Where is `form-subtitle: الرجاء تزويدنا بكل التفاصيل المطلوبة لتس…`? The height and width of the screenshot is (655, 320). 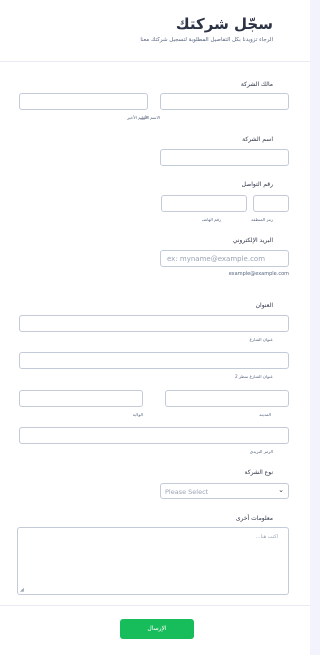 form-subtitle: الرجاء تزويدنا بكل التفاصيل المطلوبة لتس… is located at coordinates (206, 40).